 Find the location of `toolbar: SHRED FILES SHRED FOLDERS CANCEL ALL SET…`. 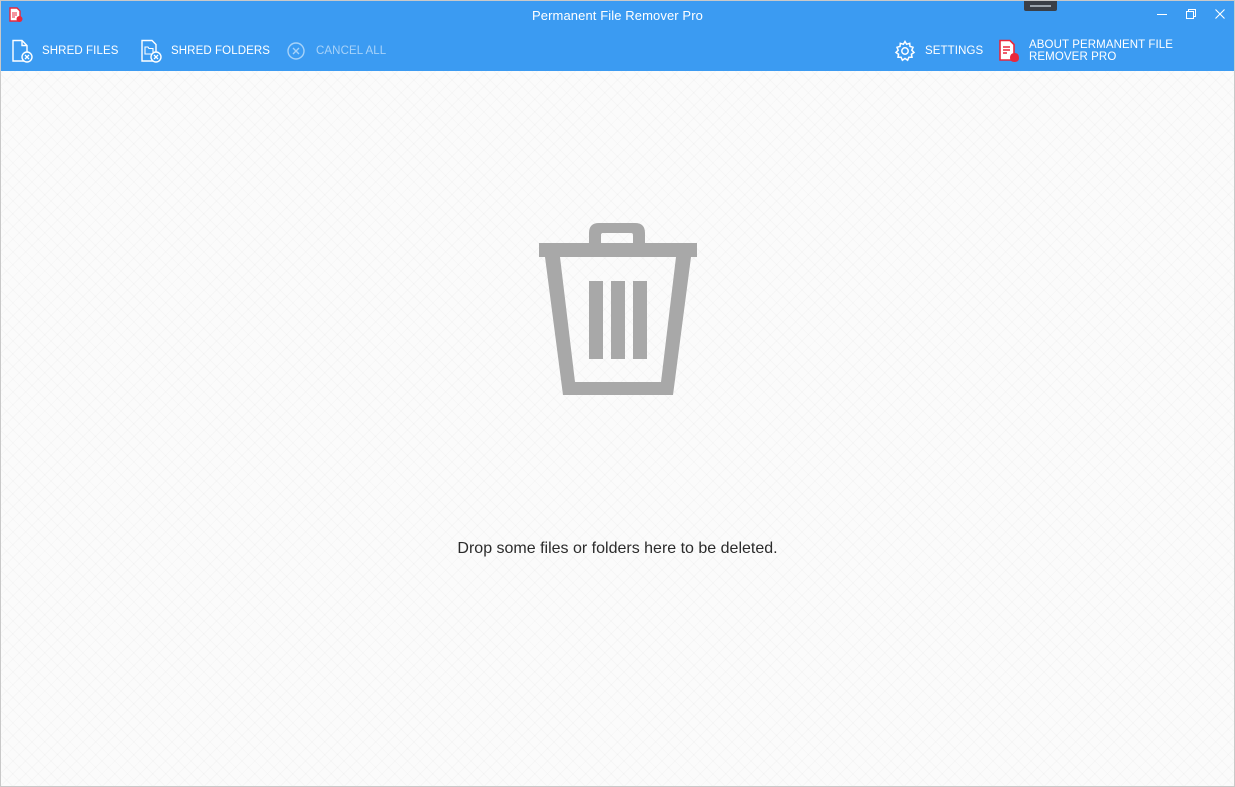

toolbar: SHRED FILES SHRED FOLDERS CANCEL ALL SET… is located at coordinates (617, 51).